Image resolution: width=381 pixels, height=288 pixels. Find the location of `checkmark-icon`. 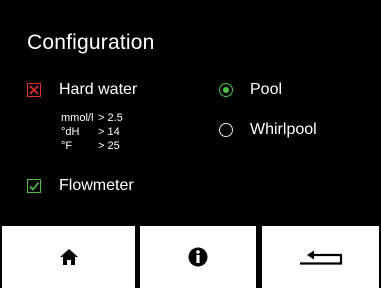

checkmark-icon is located at coordinates (34, 186).